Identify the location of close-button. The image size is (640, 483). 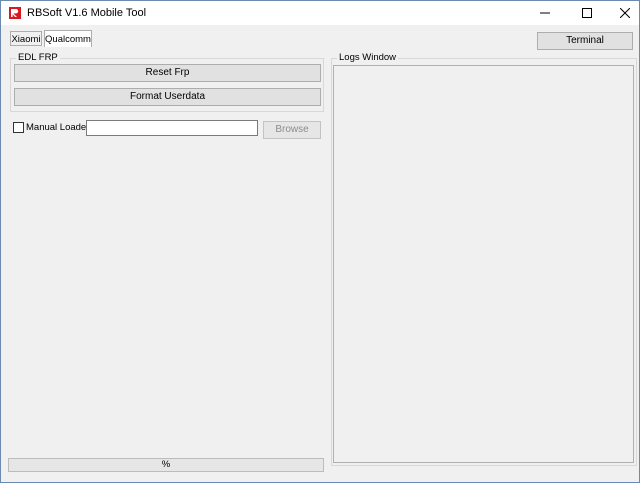
(622, 13).